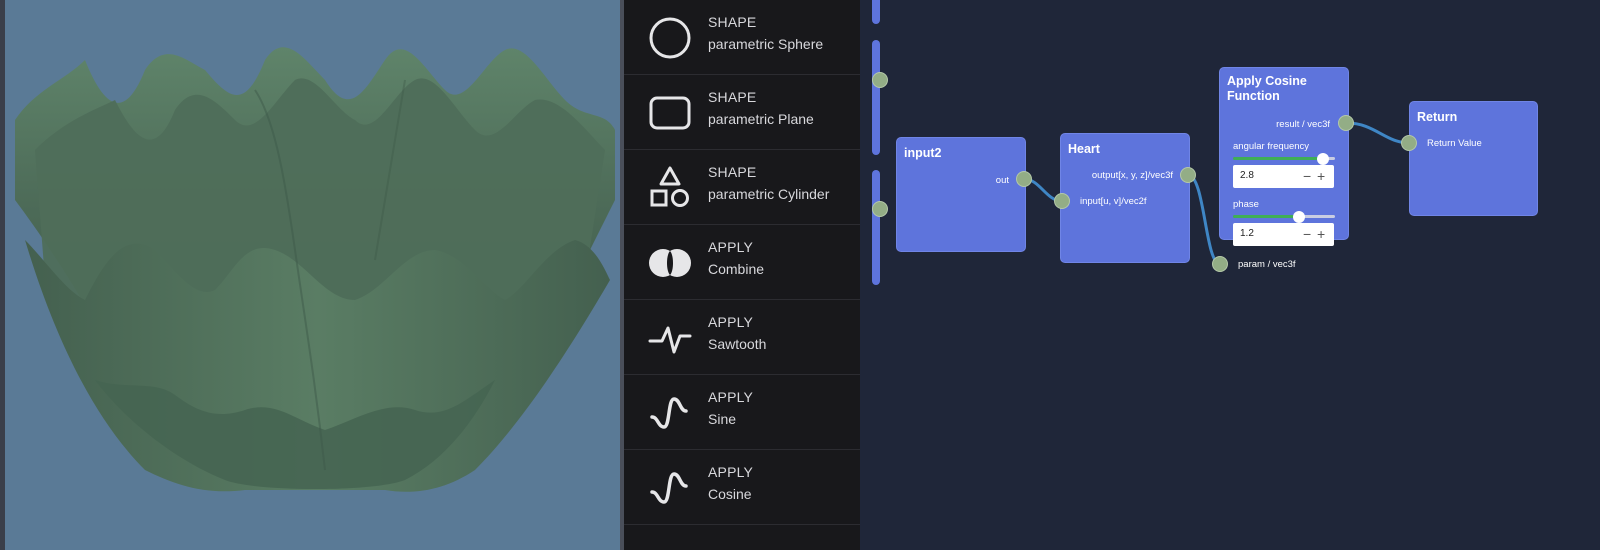 The height and width of the screenshot is (550, 1600). Describe the element at coordinates (1346, 123) in the screenshot. I see `port-cosine-result` at that location.